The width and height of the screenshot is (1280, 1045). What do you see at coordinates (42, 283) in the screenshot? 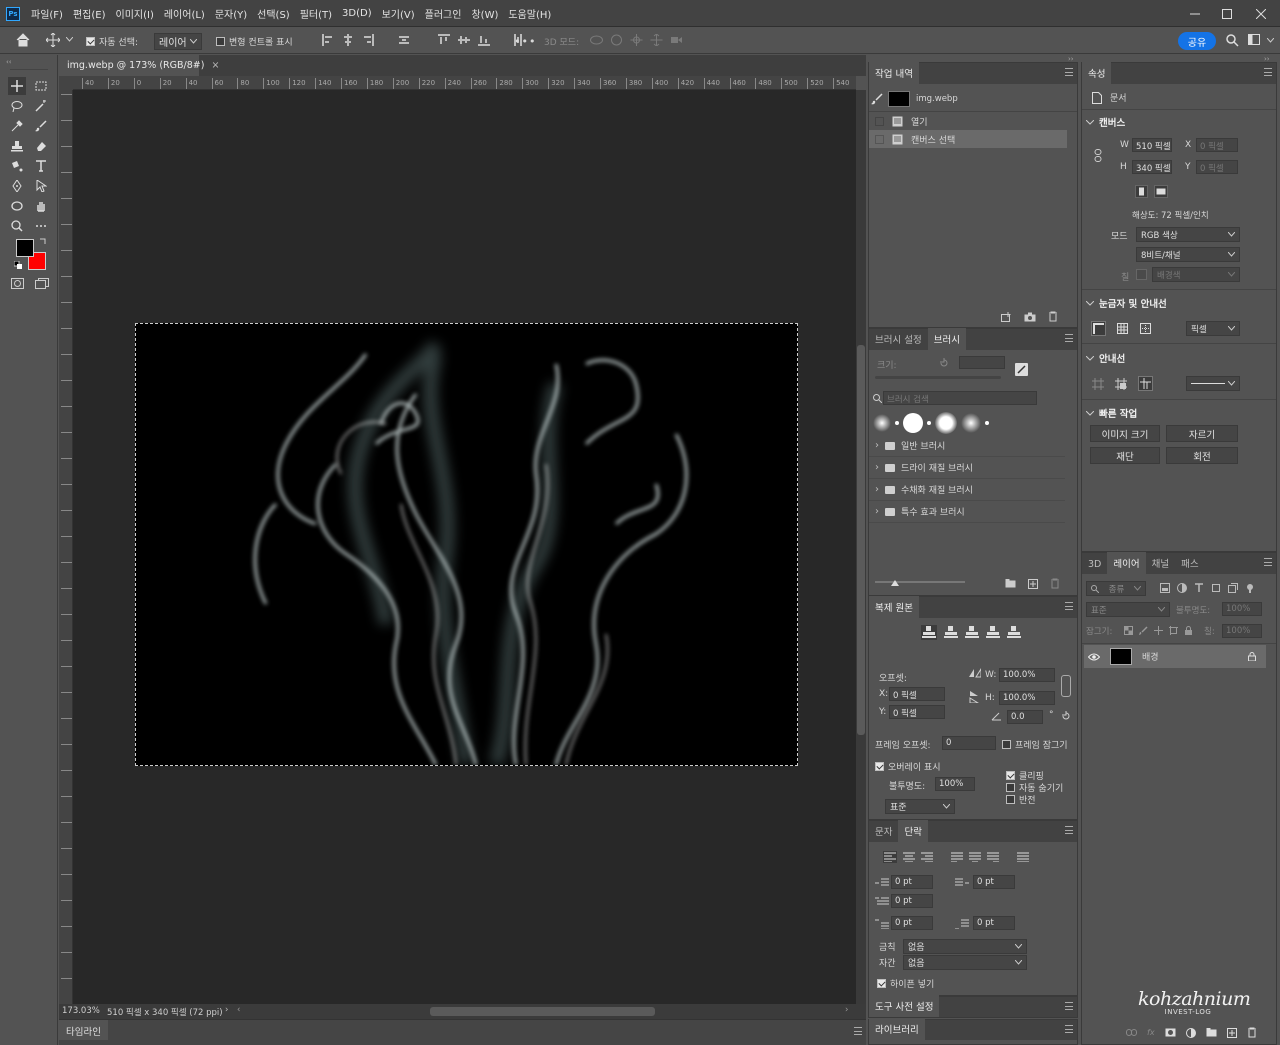
I see `screen-mode-icon` at bounding box center [42, 283].